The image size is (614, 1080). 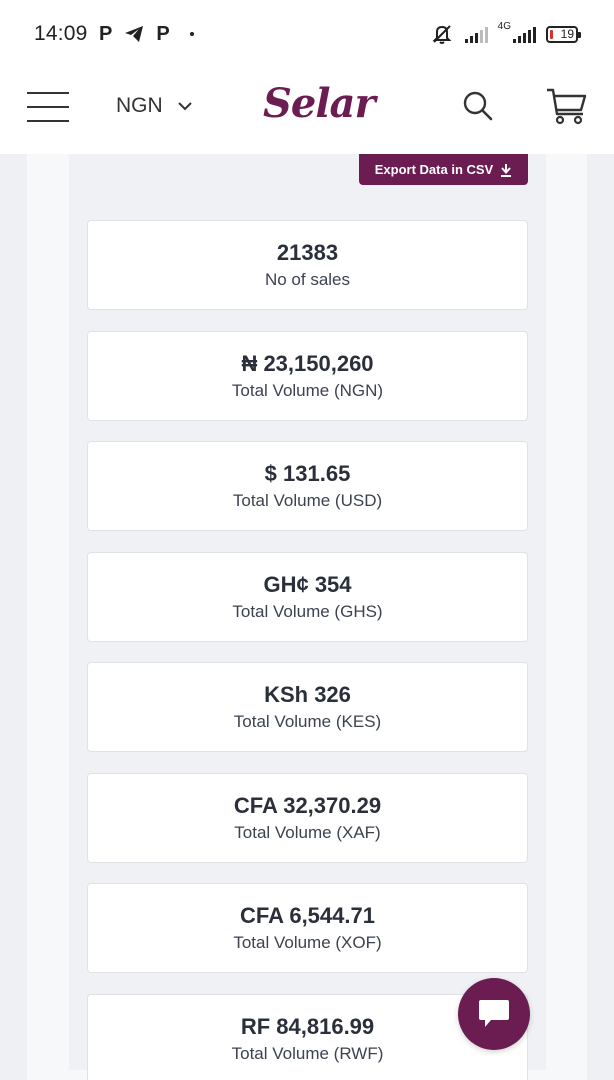 I want to click on battery-icon: 19, so click(x=563, y=34).